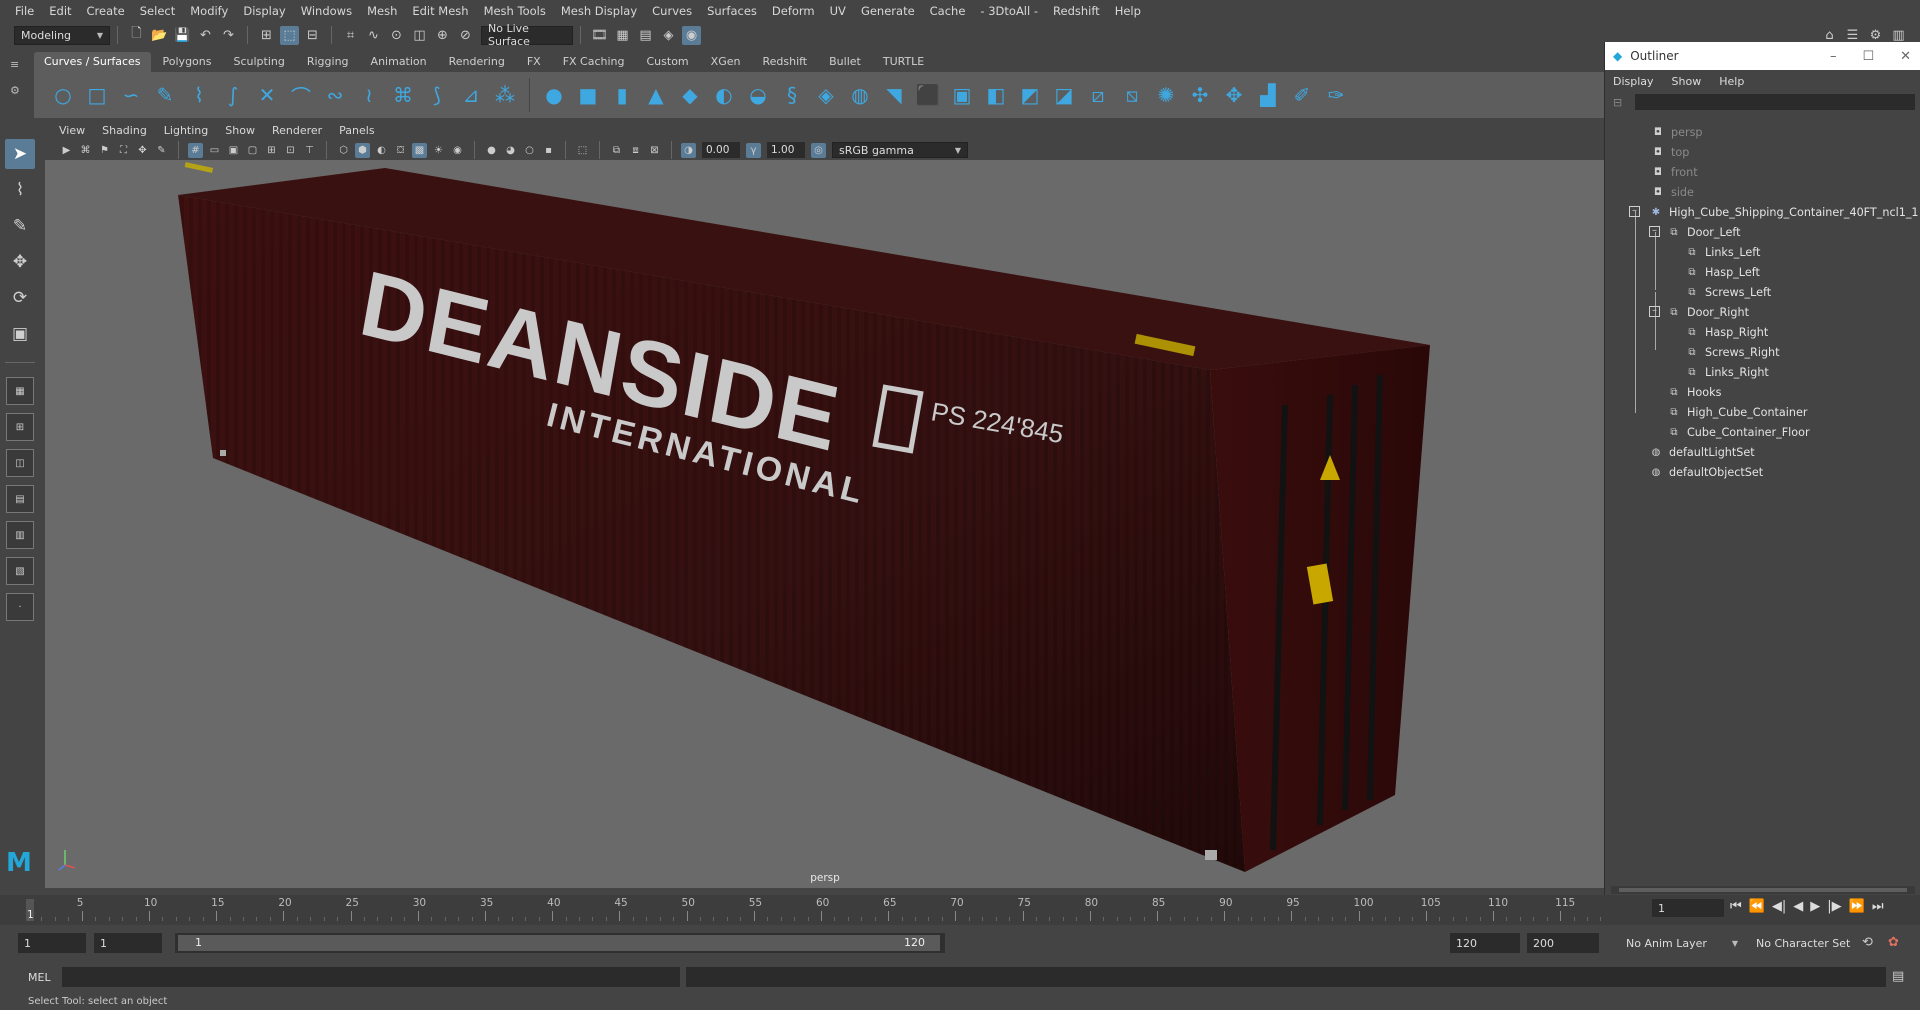 The height and width of the screenshot is (1010, 1920). I want to click on snap-curve-icon: ∿, so click(373, 35).